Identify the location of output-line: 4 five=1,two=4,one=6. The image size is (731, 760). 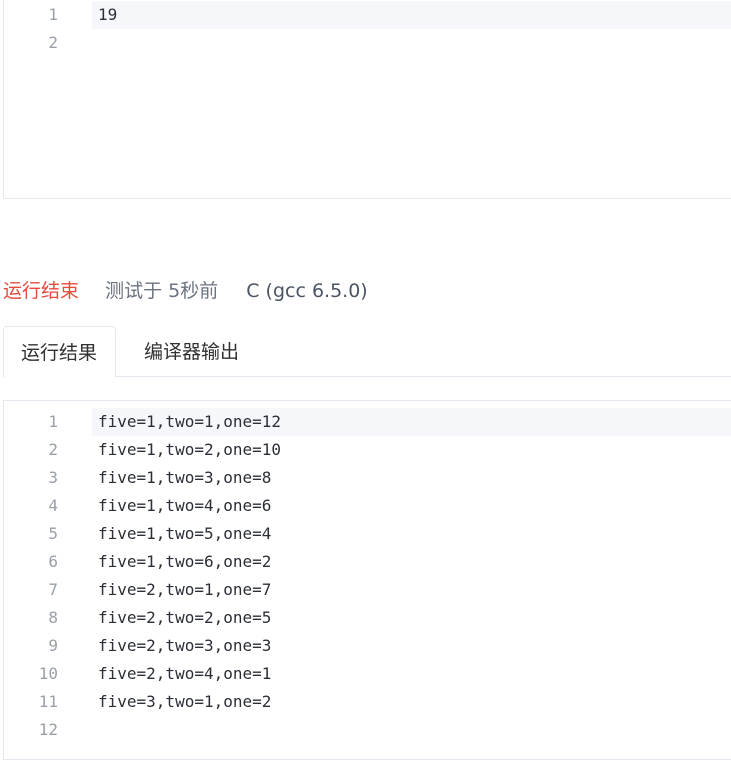
(367, 506).